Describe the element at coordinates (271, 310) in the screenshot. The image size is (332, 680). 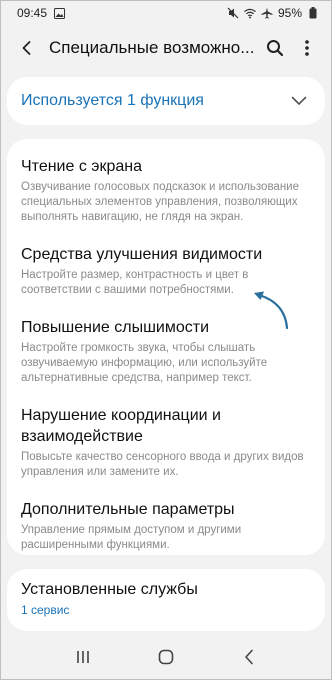
I see `annotation-arrow-icon` at that location.